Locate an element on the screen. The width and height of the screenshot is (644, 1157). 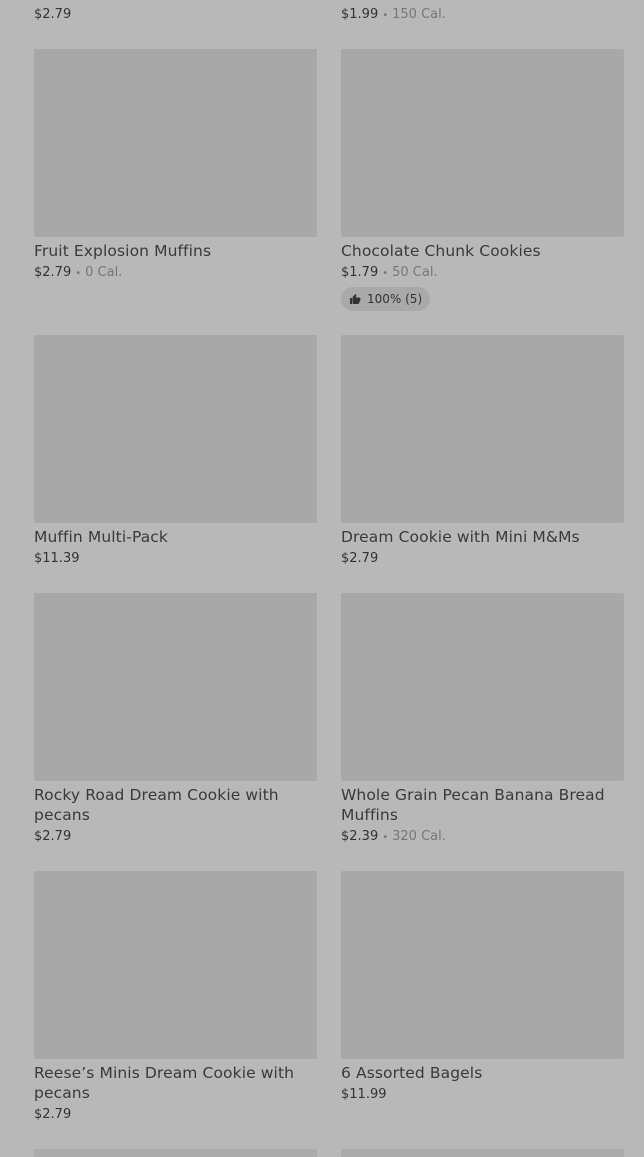
product-card-muffin-multi-pack: Muffin Multi-Pack $11.39 is located at coordinates (175, 455).